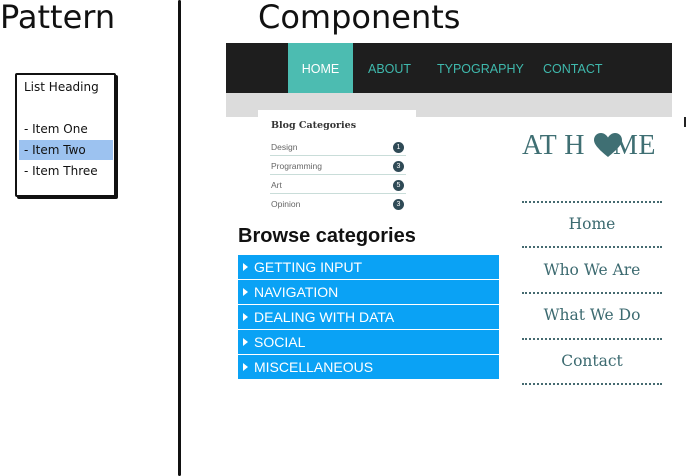  Describe the element at coordinates (338, 146) in the screenshot. I see `blog-category-design: Design 1` at that location.